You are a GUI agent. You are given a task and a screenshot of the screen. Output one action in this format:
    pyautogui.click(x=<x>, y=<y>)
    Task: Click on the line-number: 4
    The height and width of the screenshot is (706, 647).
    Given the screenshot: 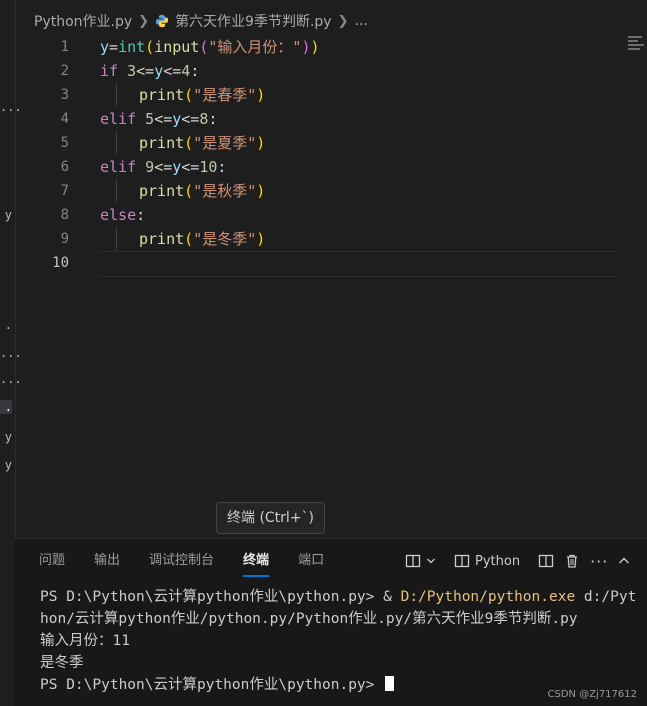 What is the action you would take?
    pyautogui.click(x=64, y=119)
    